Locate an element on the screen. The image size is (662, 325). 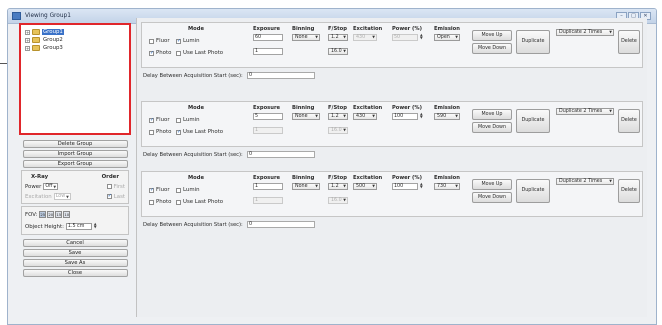
emission-select: Open ▼ is located at coordinates (447, 37).